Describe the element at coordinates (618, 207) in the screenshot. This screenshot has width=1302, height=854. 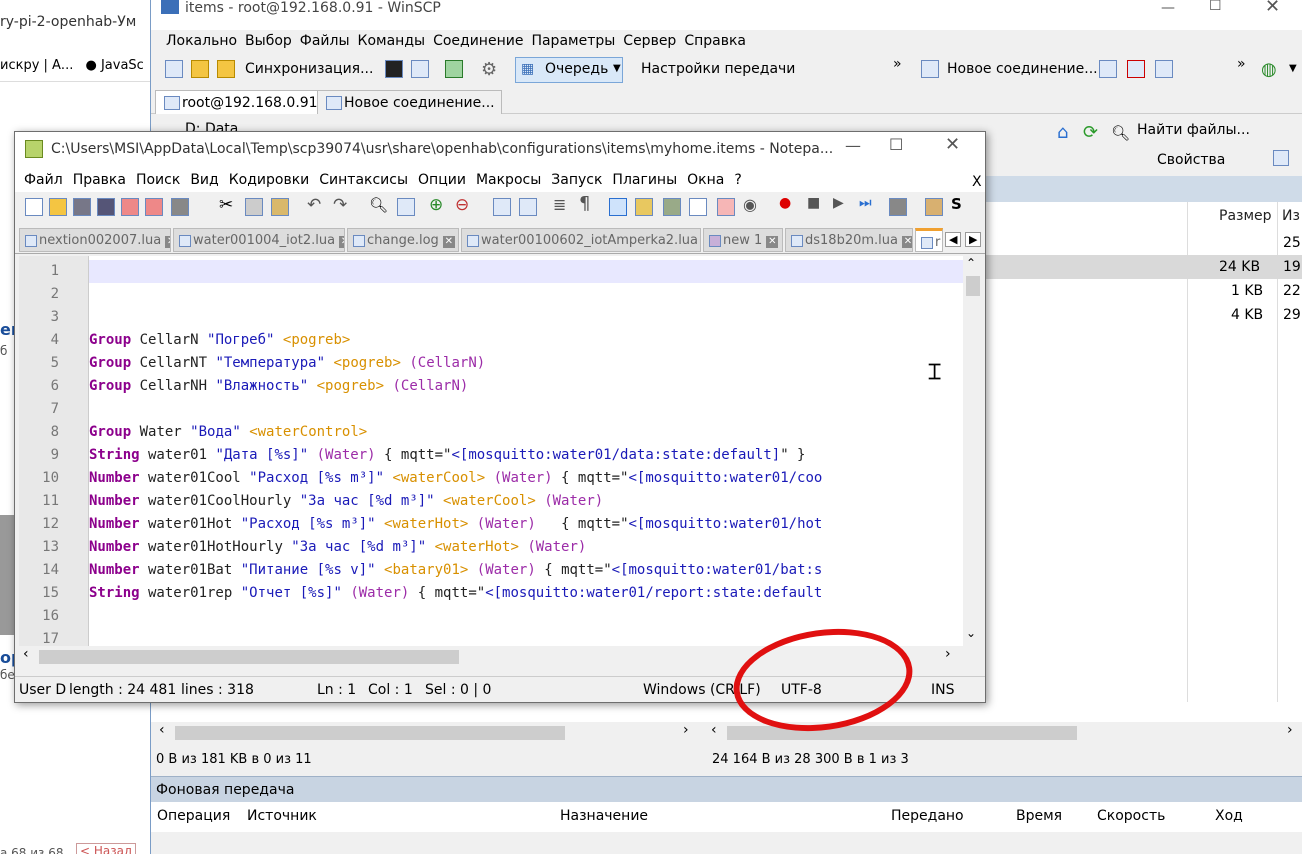
I see `indent-guide-icon` at that location.